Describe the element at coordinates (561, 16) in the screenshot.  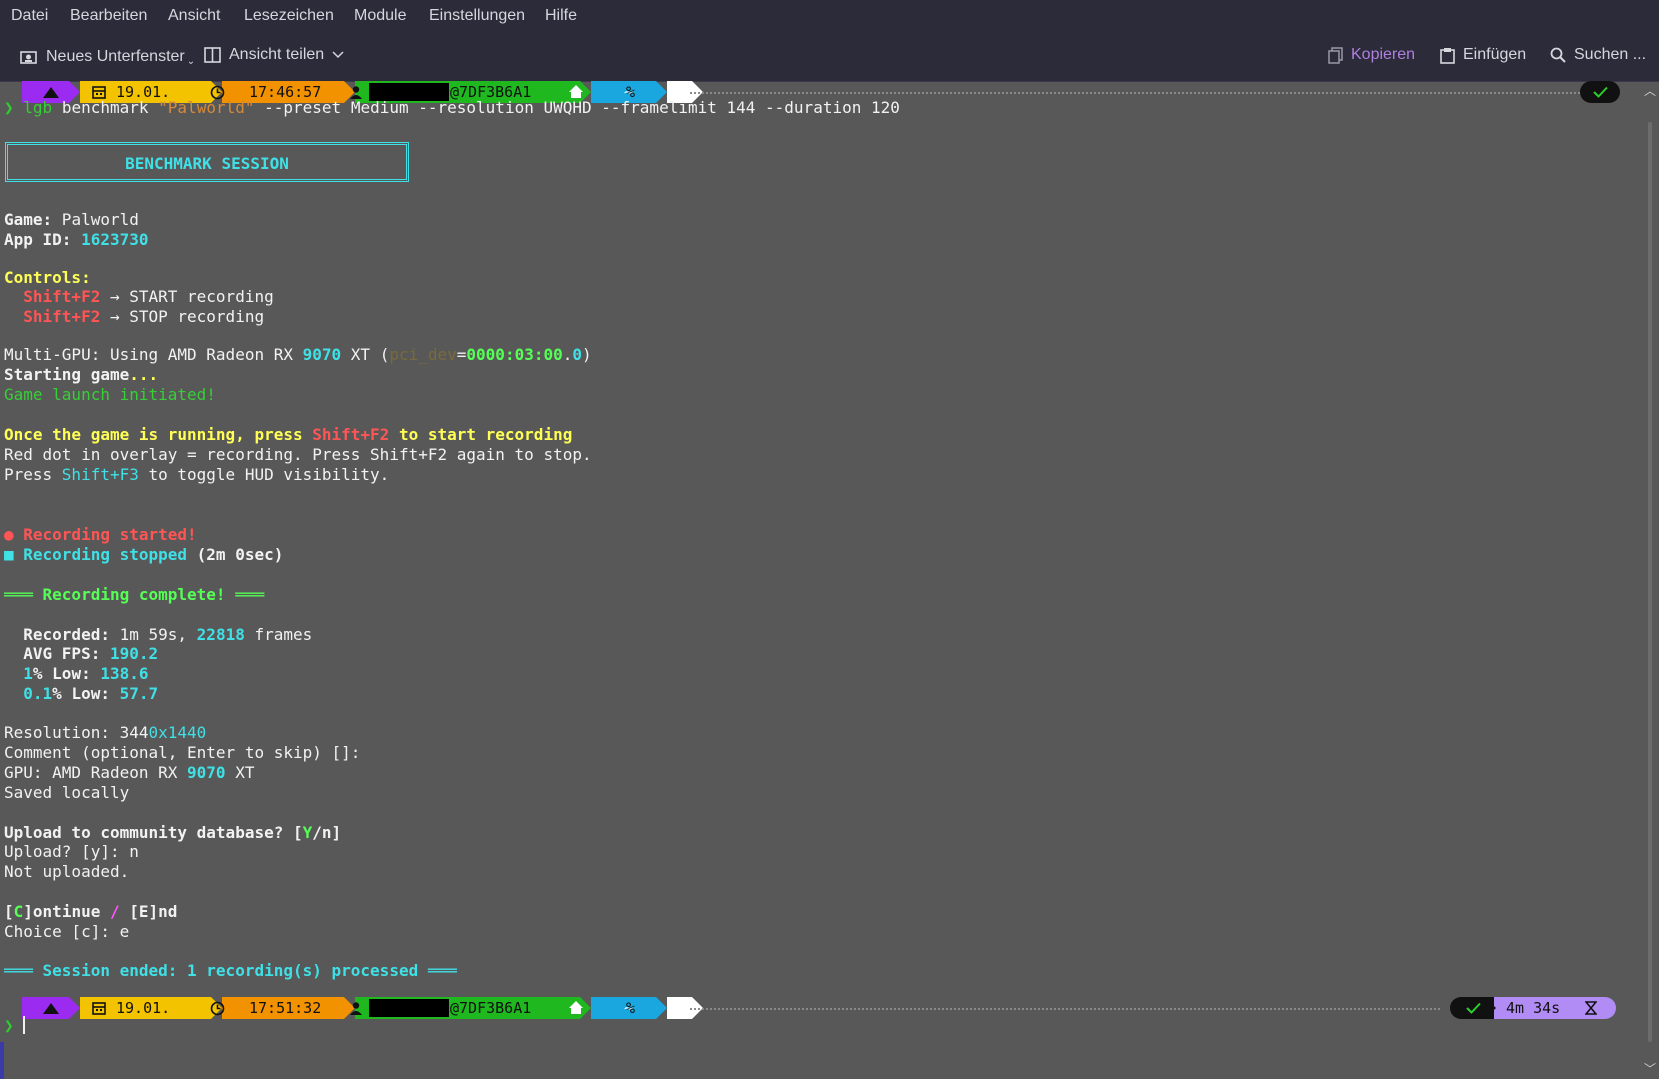
I see `menu-hilfe: Hilfe` at that location.